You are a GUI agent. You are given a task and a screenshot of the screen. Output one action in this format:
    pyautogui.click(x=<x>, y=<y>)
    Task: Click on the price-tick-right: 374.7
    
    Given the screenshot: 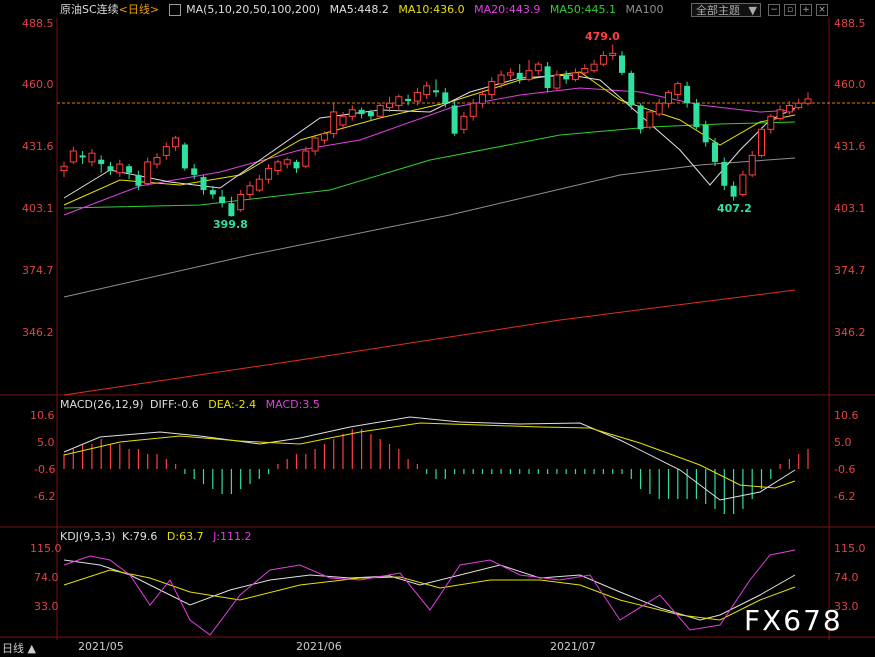 What is the action you would take?
    pyautogui.click(x=850, y=270)
    